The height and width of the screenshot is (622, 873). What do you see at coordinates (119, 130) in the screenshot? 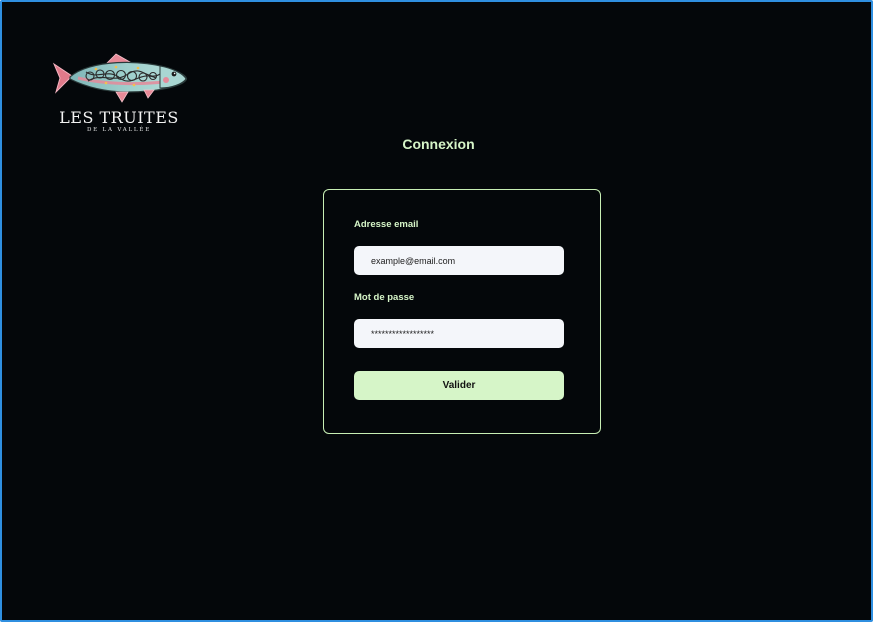
I see `brand-subtitle: DE LA VALLÉE` at bounding box center [119, 130].